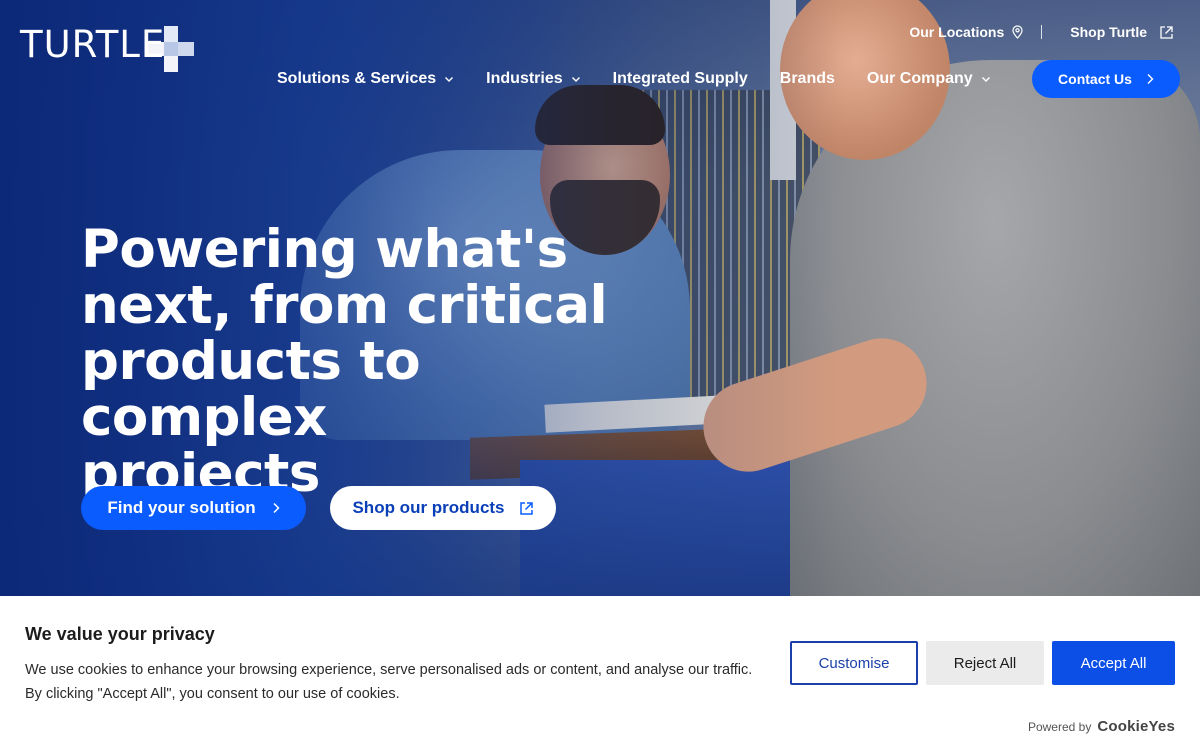 The height and width of the screenshot is (750, 1200). Describe the element at coordinates (1095, 79) in the screenshot. I see `contact-us-label: Contact Us` at that location.